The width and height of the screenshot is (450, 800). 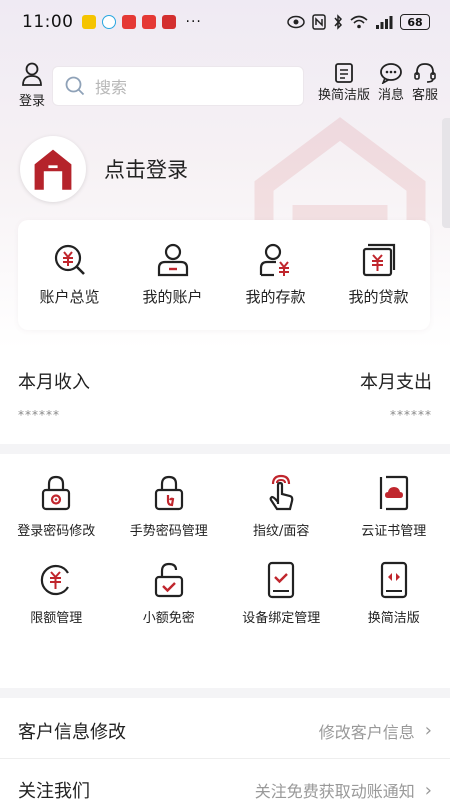 What do you see at coordinates (343, 95) in the screenshot?
I see `switch-simple-label: 换简洁版` at bounding box center [343, 95].